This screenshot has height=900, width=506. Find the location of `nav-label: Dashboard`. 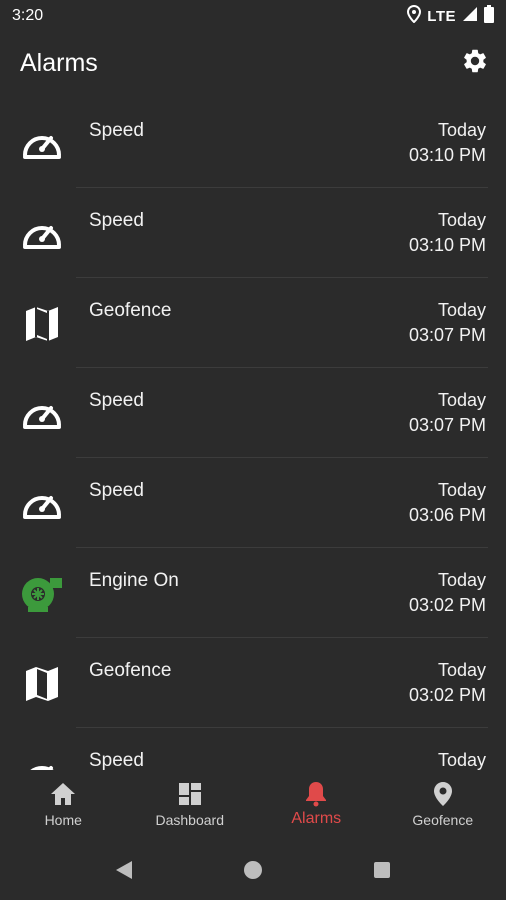

nav-label: Dashboard is located at coordinates (190, 820).